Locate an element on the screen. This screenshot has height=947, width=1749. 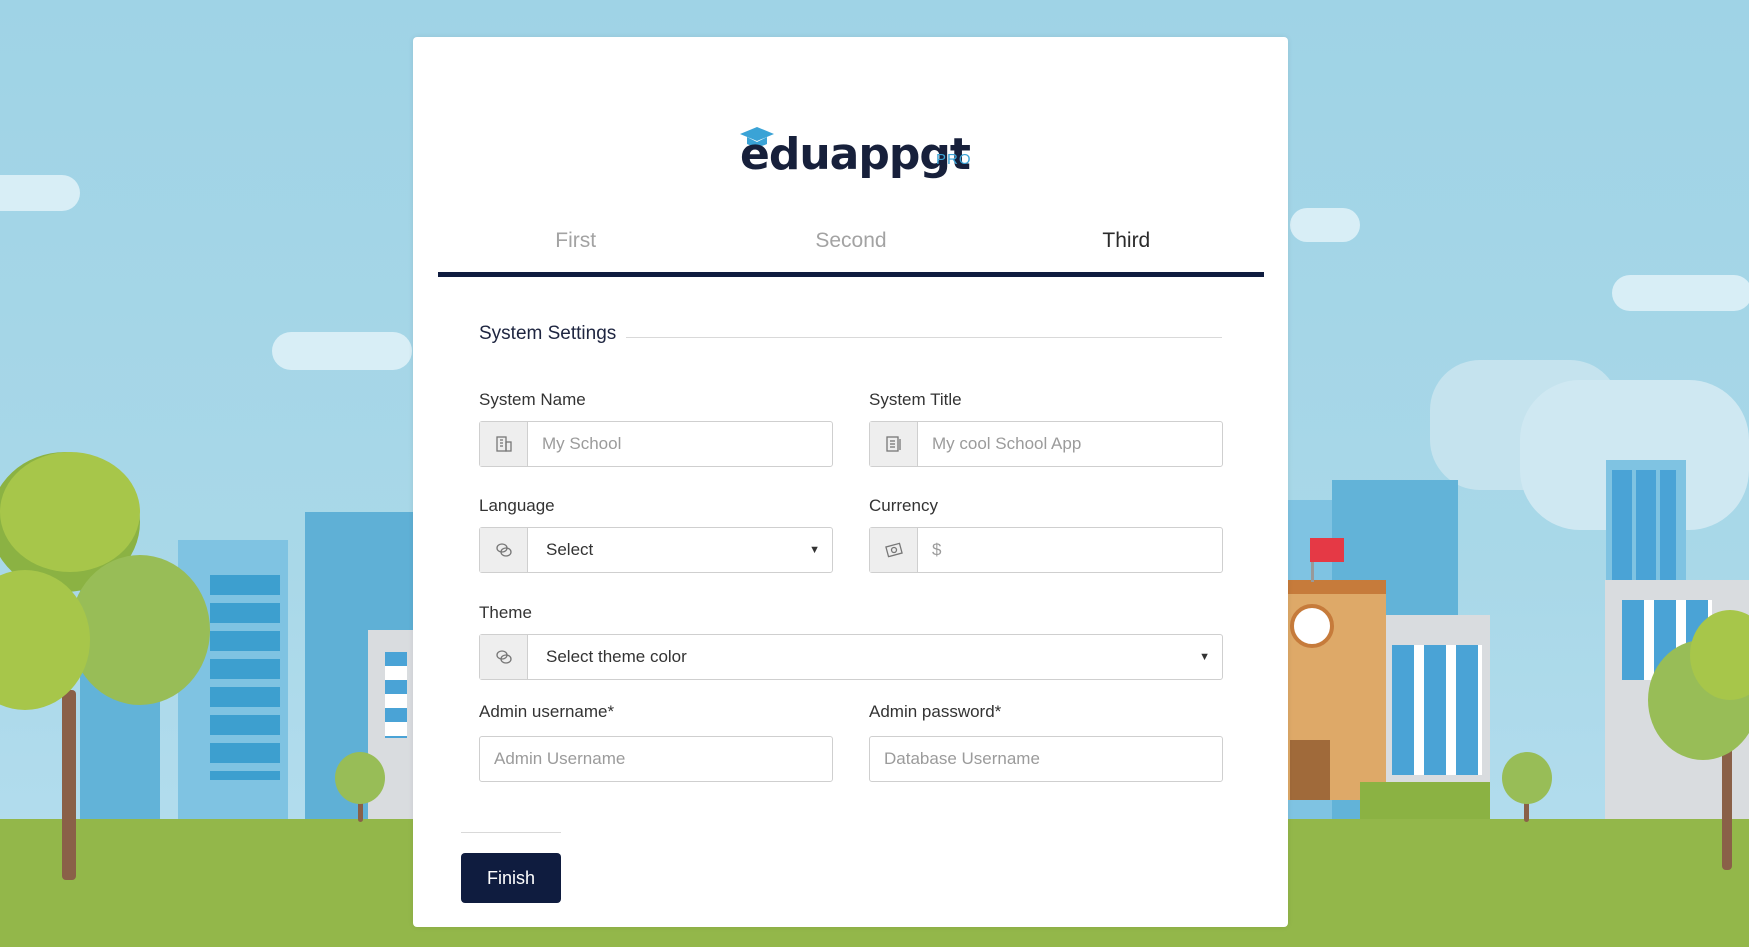
wizard-steps: First Second Third is located at coordinates (851, 247).